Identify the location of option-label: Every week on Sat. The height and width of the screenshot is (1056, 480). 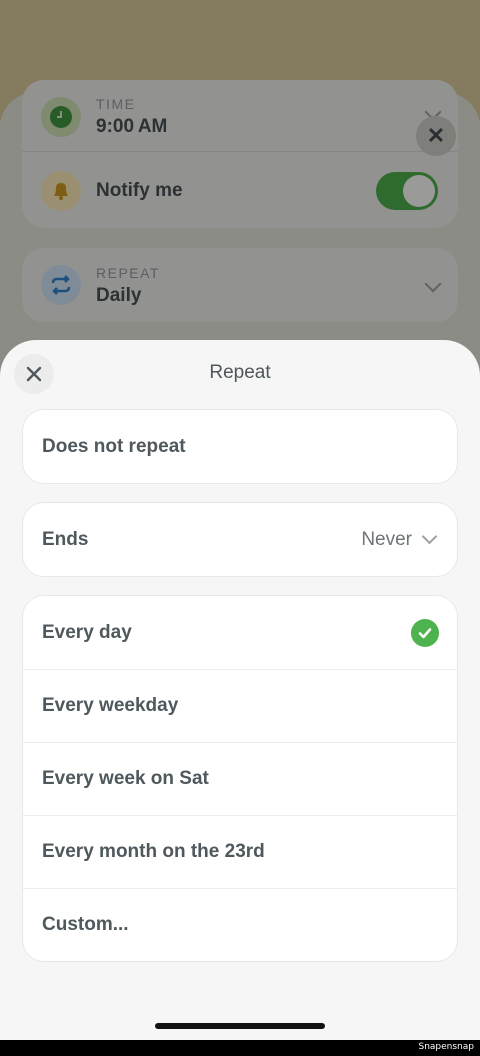
(125, 778).